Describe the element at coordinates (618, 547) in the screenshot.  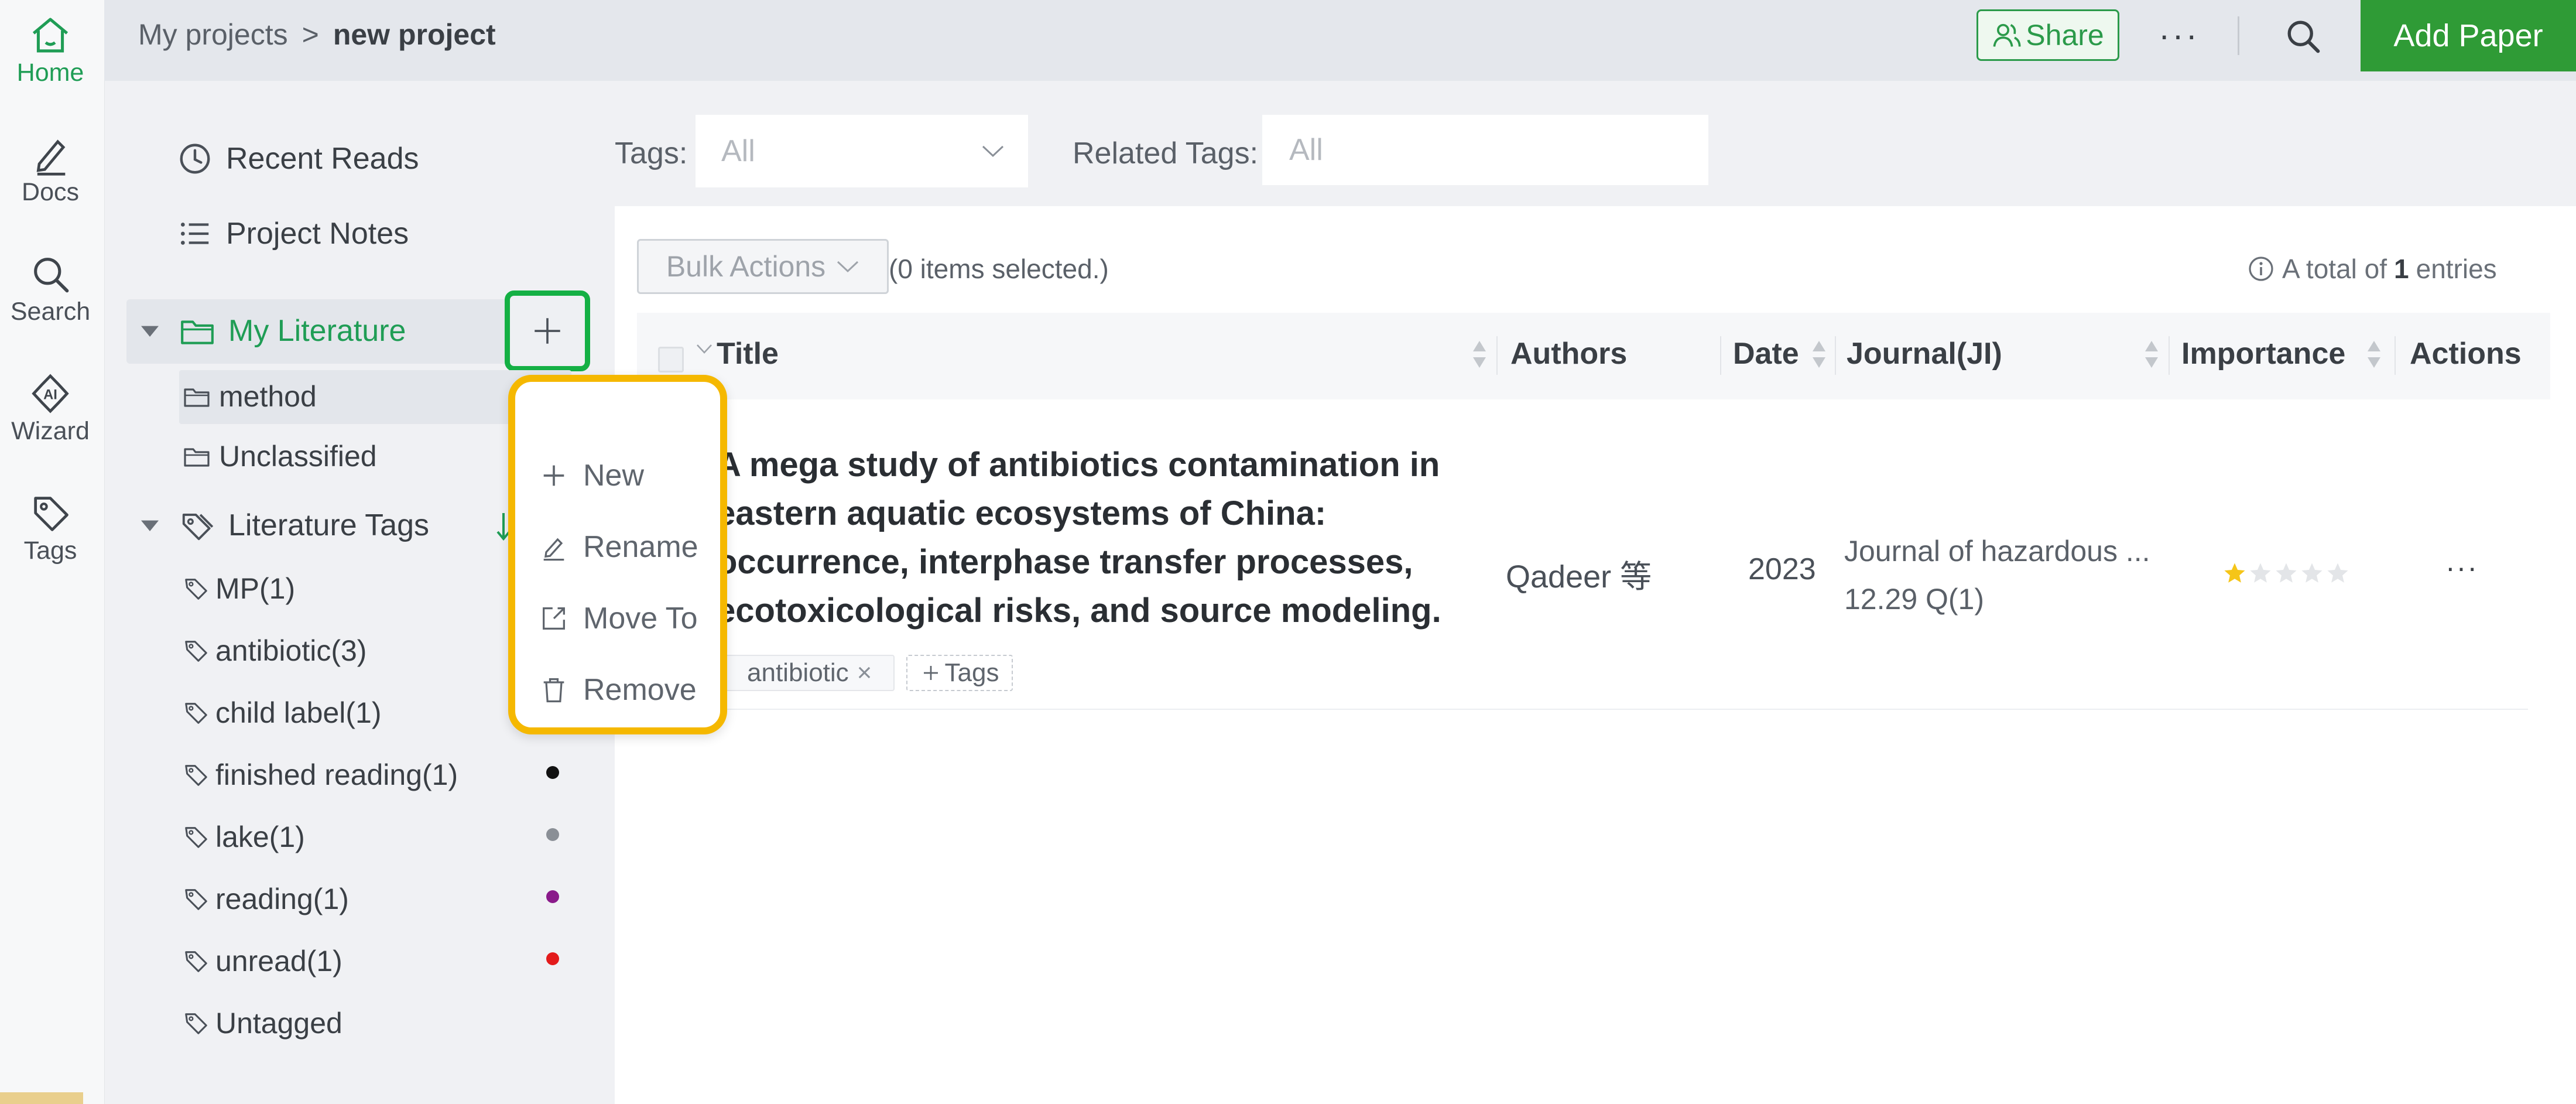
I see `menu-item-rename: Rename` at that location.